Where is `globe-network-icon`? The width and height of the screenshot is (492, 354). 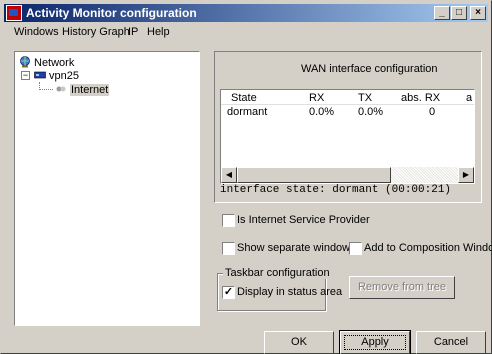 globe-network-icon is located at coordinates (25, 62).